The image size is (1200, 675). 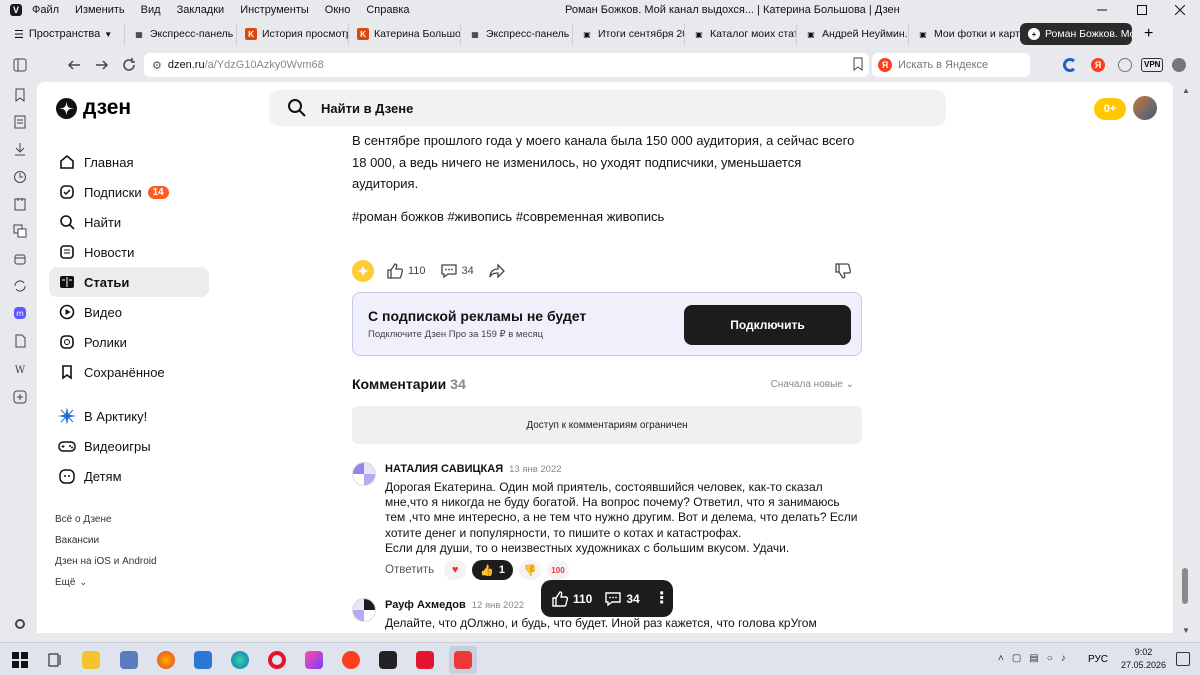 What do you see at coordinates (45, 10) in the screenshot?
I see `menu-file: Файл` at bounding box center [45, 10].